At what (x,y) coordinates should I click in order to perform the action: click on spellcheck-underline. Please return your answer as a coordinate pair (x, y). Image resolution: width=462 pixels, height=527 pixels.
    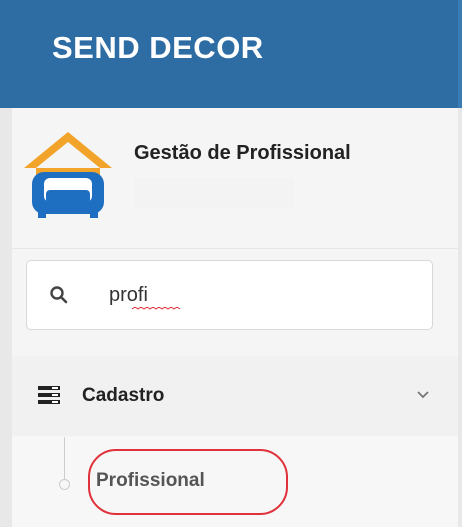
    Looking at the image, I should click on (156, 308).